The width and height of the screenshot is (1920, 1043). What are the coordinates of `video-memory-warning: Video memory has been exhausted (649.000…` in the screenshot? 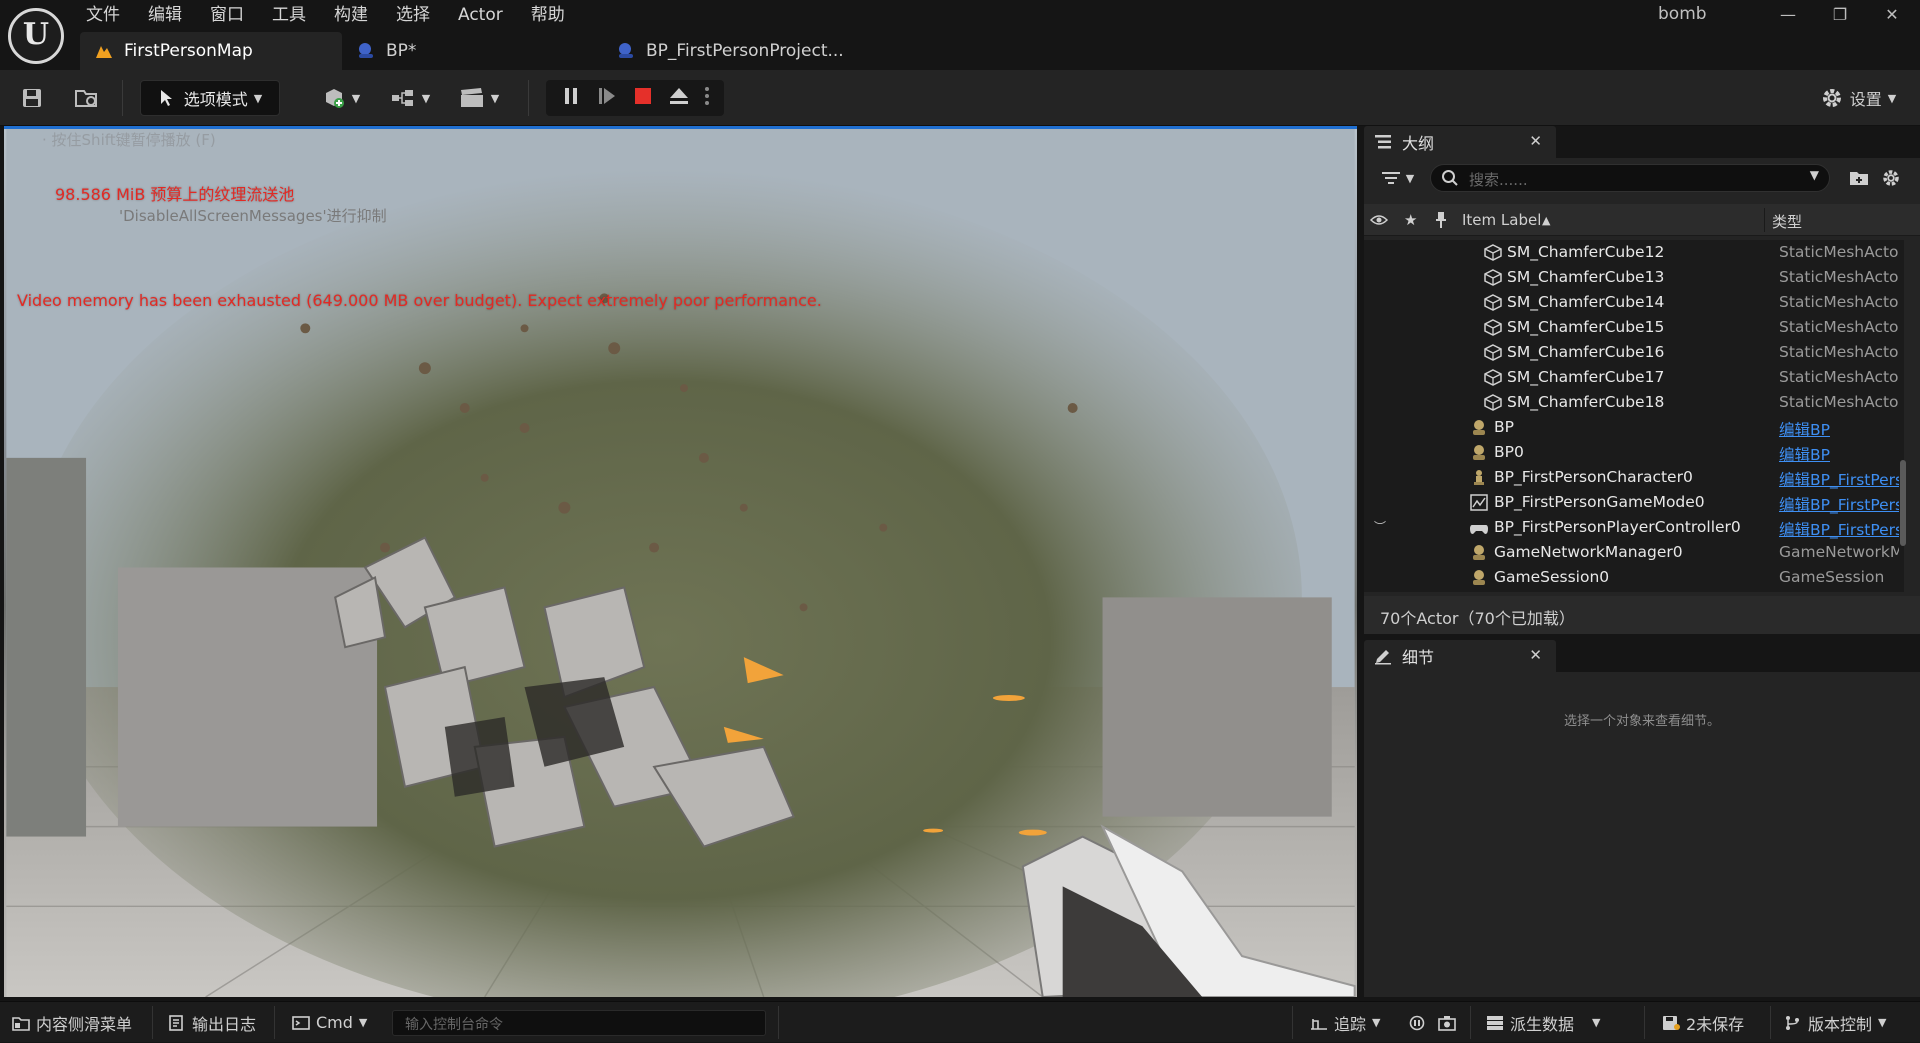 It's located at (419, 300).